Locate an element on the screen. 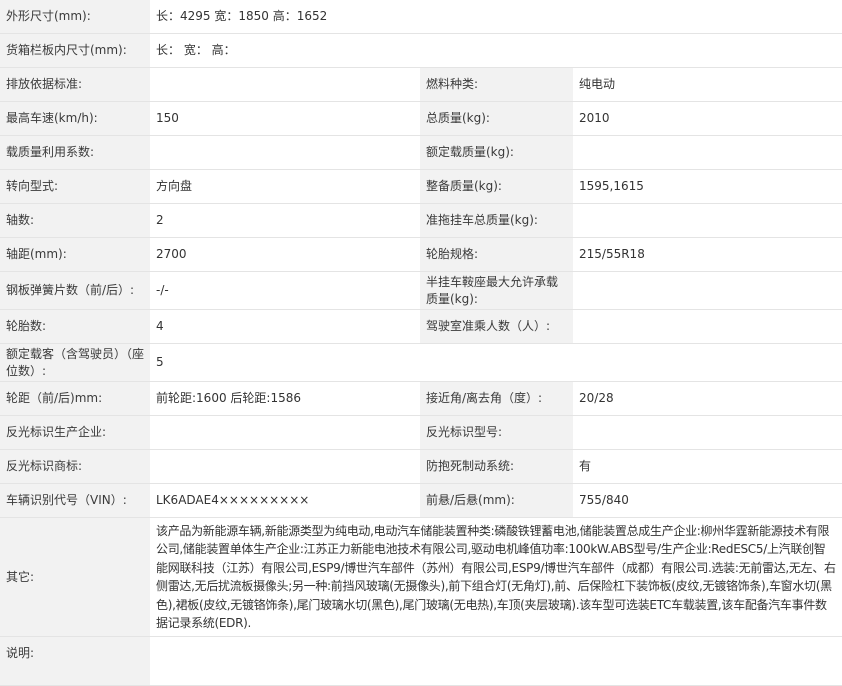 Image resolution: width=842 pixels, height=686 pixels. value-vin: LK6ADAE4××××××××× is located at coordinates (285, 500).